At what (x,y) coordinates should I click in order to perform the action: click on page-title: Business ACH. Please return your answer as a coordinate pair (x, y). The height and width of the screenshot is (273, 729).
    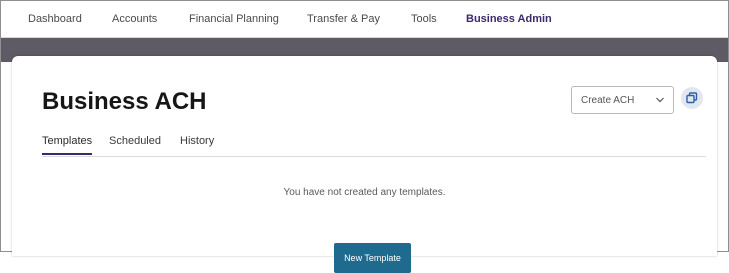
    Looking at the image, I should click on (124, 101).